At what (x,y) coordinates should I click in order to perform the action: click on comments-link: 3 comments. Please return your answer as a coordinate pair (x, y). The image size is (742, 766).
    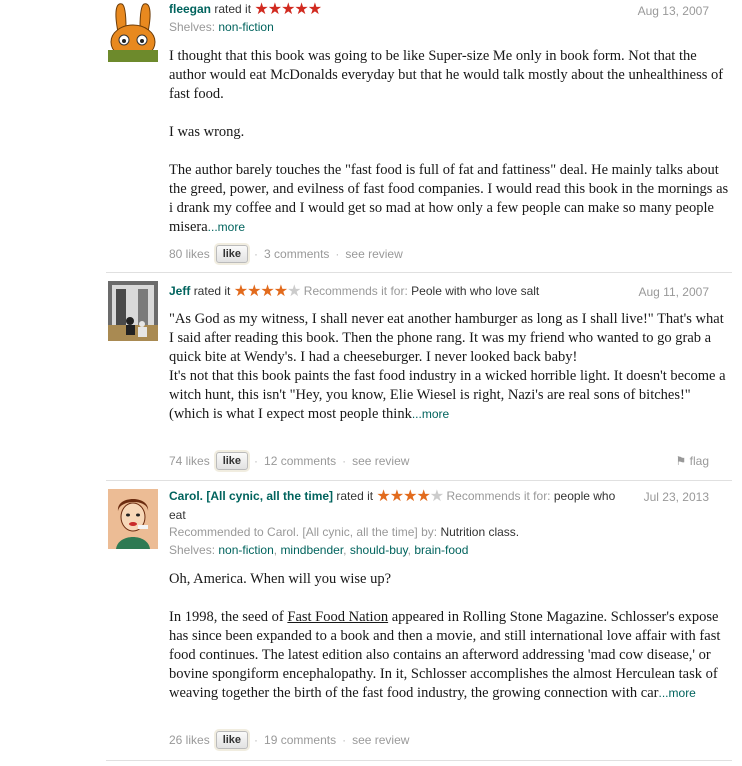
    Looking at the image, I should click on (296, 254).